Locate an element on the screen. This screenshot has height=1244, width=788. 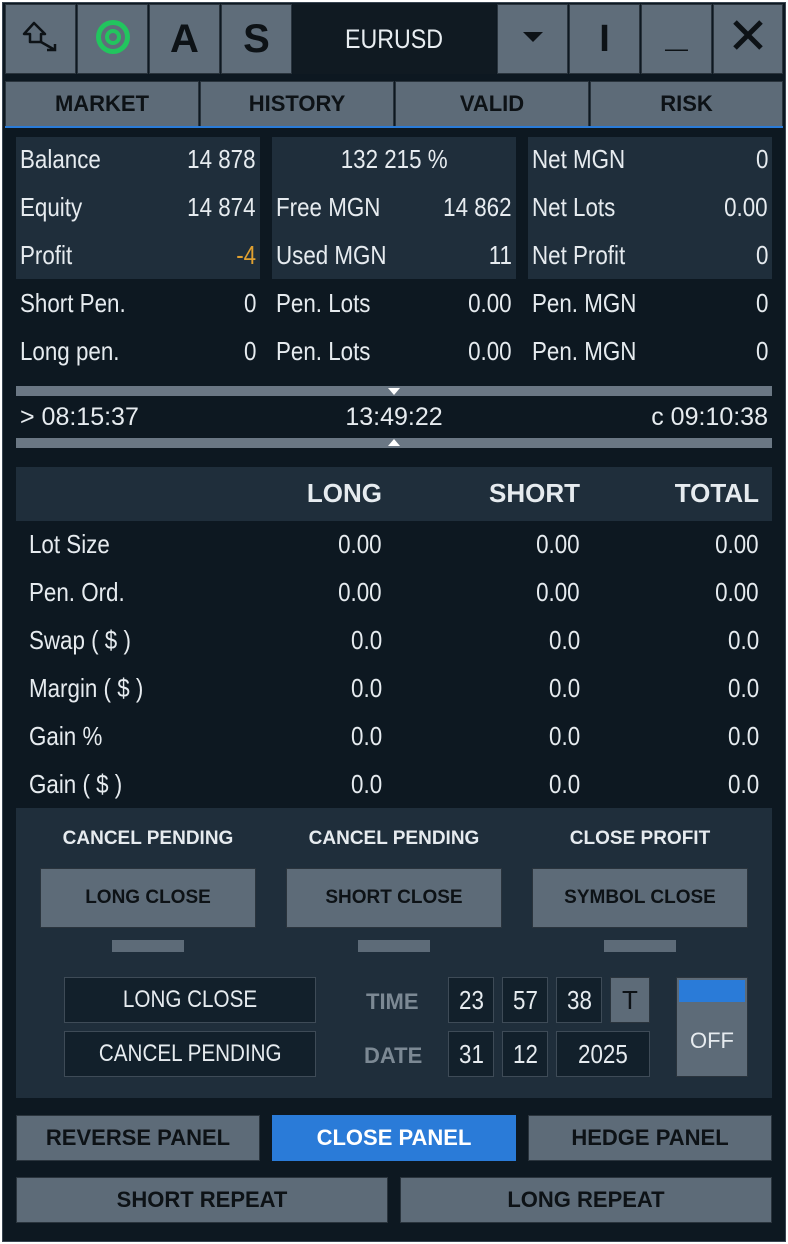
back-arrow-icon is located at coordinates (41, 39).